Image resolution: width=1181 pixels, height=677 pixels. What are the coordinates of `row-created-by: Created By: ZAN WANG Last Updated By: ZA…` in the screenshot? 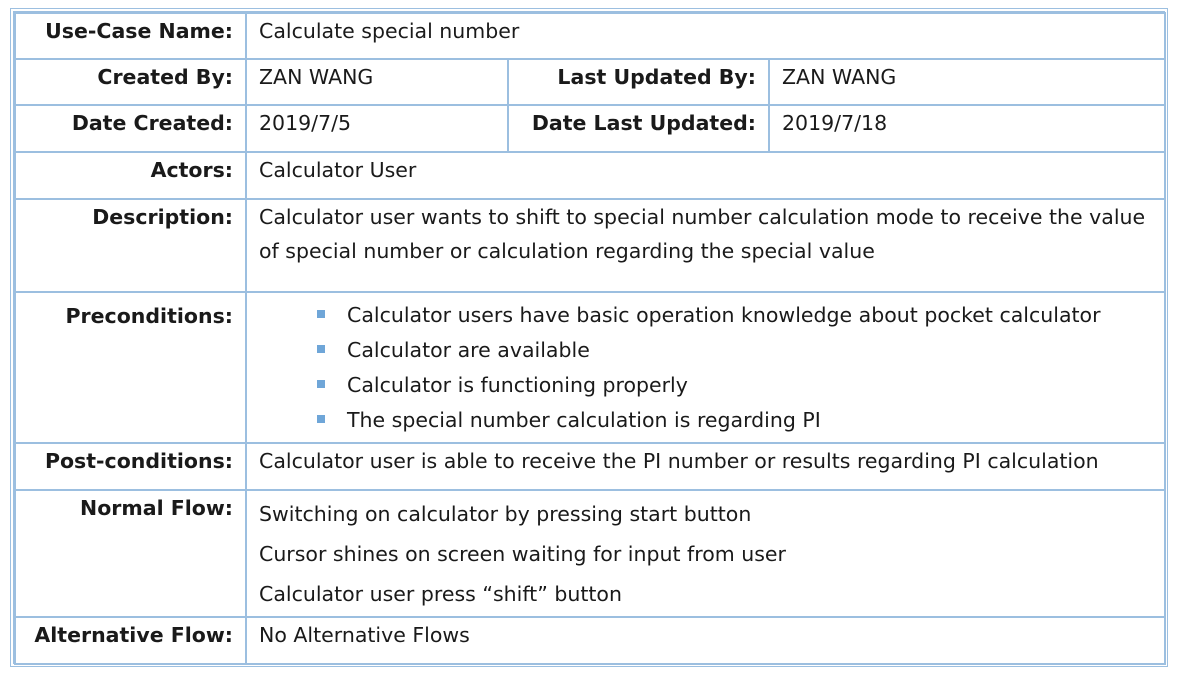 It's located at (590, 82).